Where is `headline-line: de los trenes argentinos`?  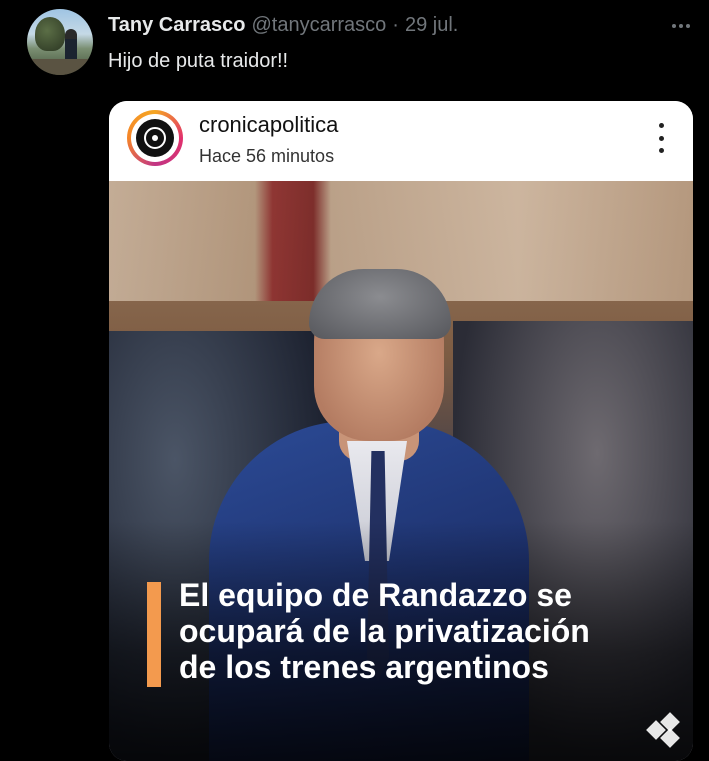
headline-line: de los trenes argentinos is located at coordinates (364, 667).